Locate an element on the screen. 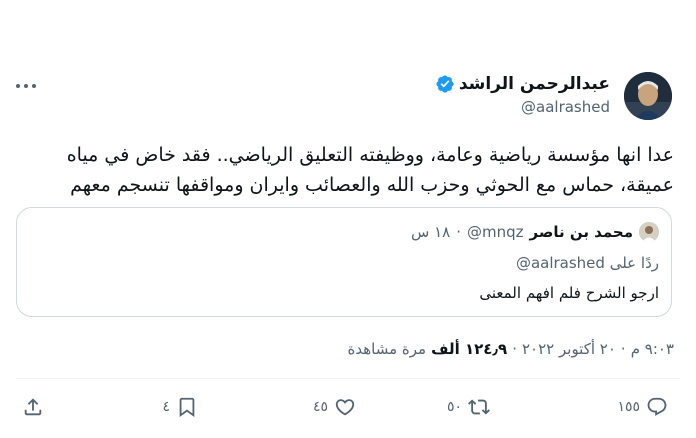 This screenshot has width=696, height=438. quoted-author-handle: @mnqz is located at coordinates (495, 232).